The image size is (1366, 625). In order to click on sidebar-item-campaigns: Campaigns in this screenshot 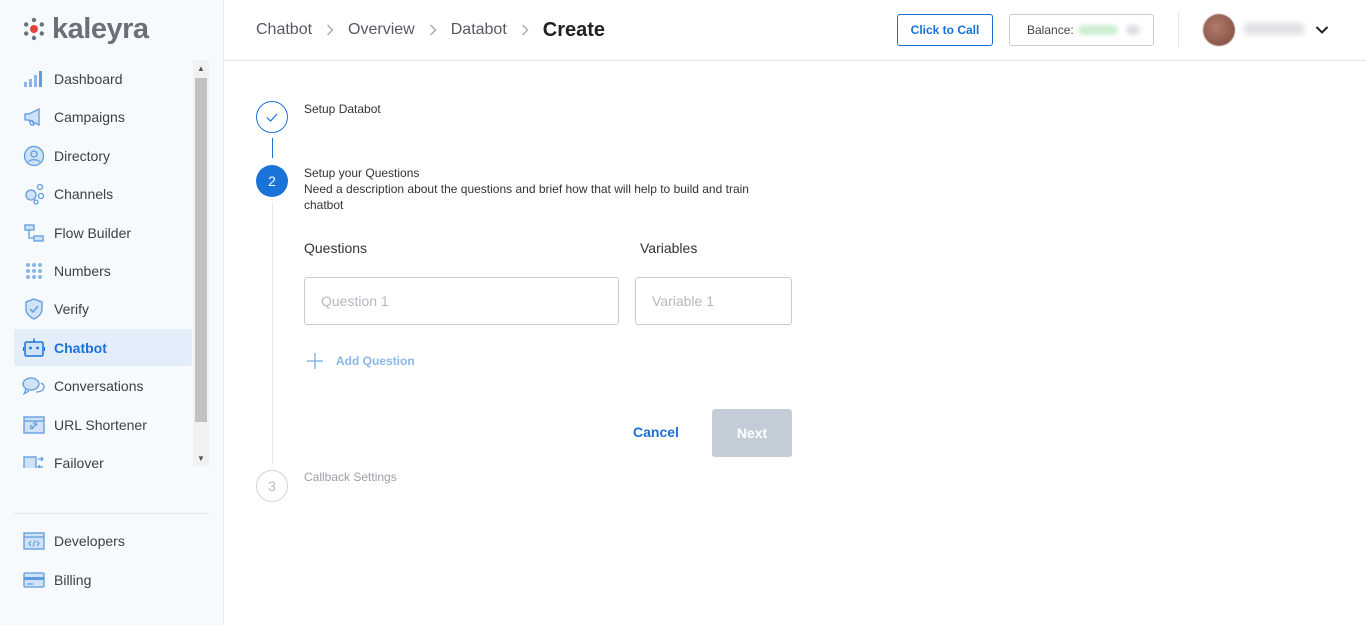, I will do `click(103, 116)`.